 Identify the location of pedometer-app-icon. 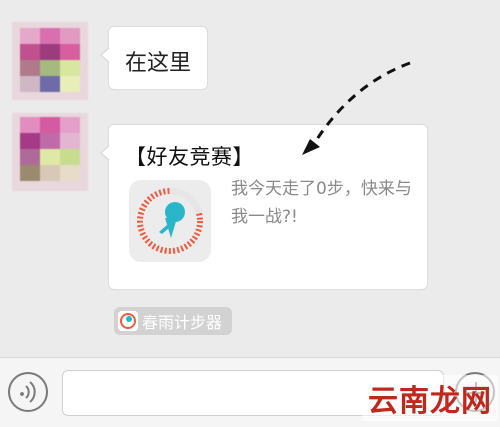
(128, 321).